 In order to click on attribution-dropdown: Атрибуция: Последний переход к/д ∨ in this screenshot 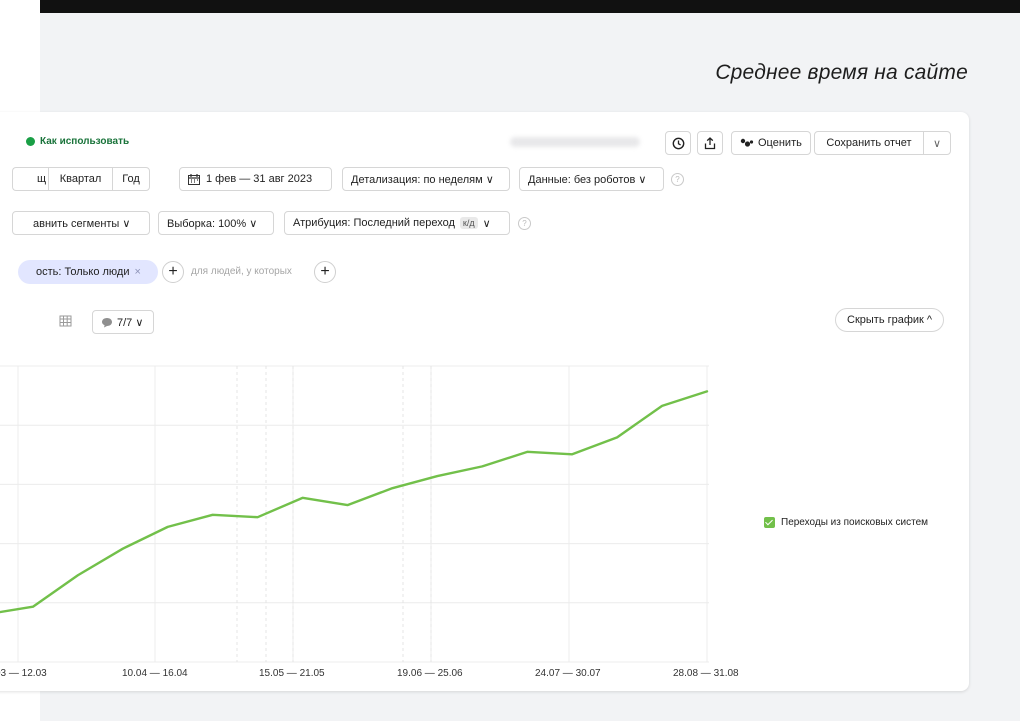, I will do `click(397, 223)`.